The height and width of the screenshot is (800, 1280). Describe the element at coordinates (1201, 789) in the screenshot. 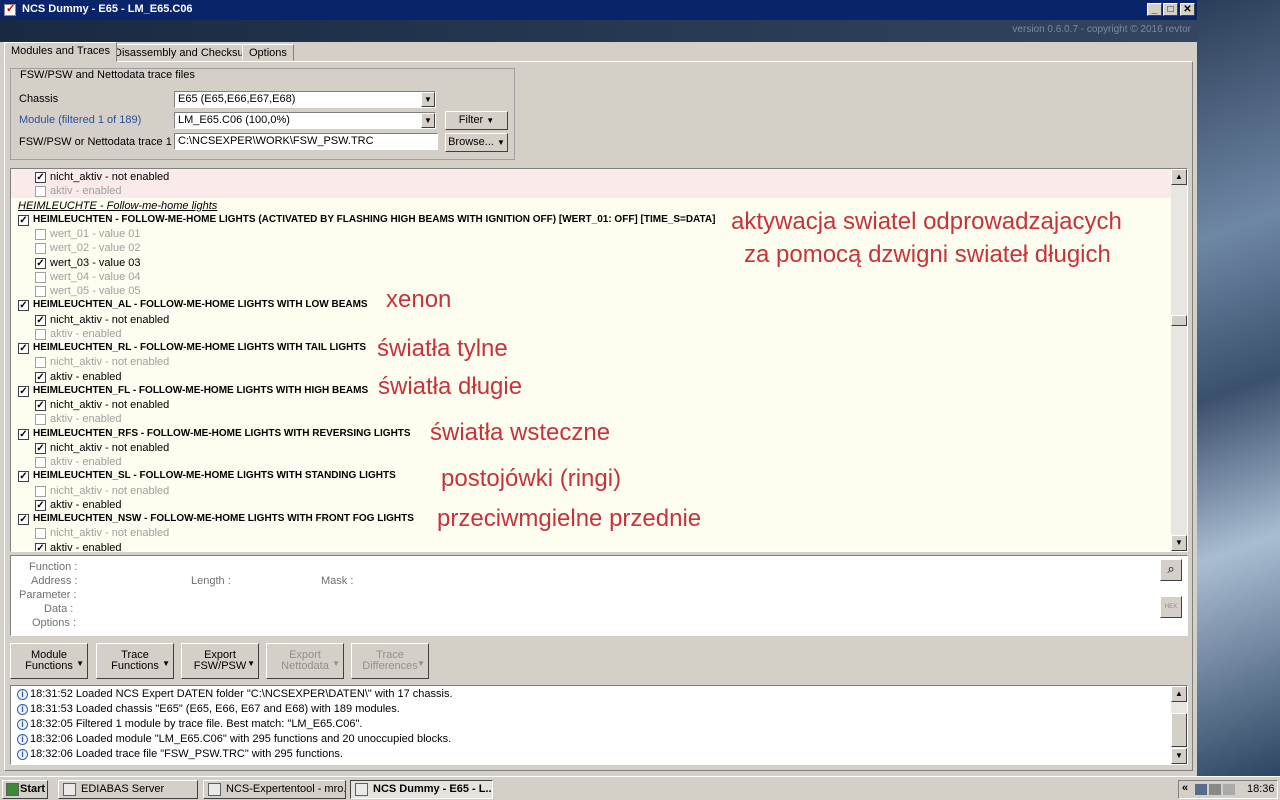

I see `network-icon` at that location.